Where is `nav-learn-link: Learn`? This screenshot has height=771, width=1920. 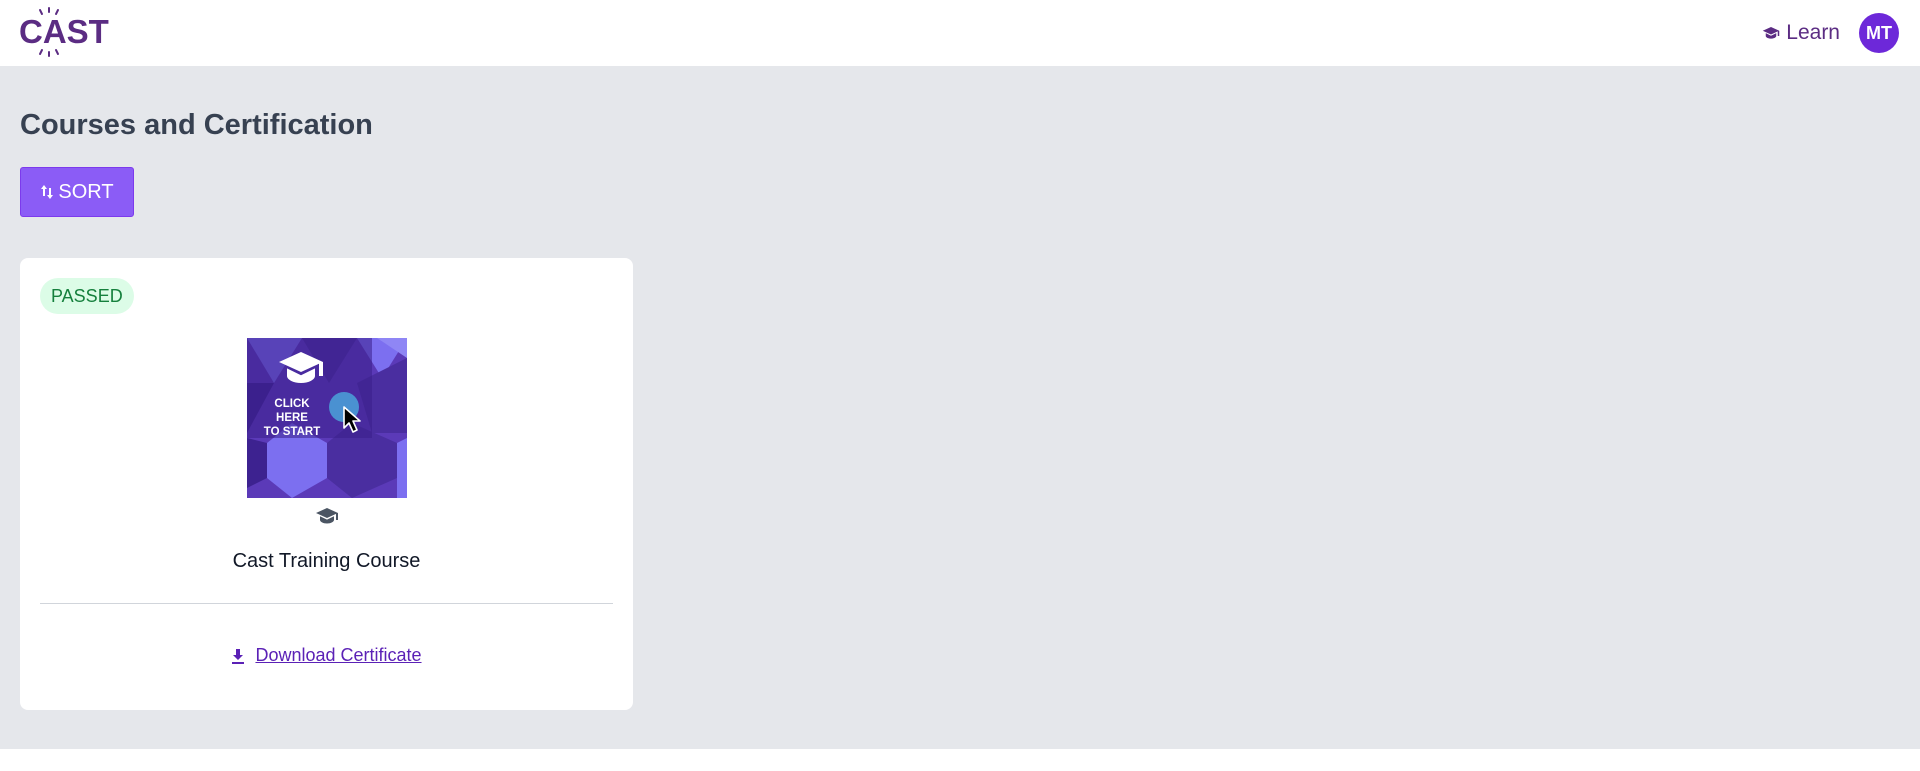 nav-learn-link: Learn is located at coordinates (1801, 33).